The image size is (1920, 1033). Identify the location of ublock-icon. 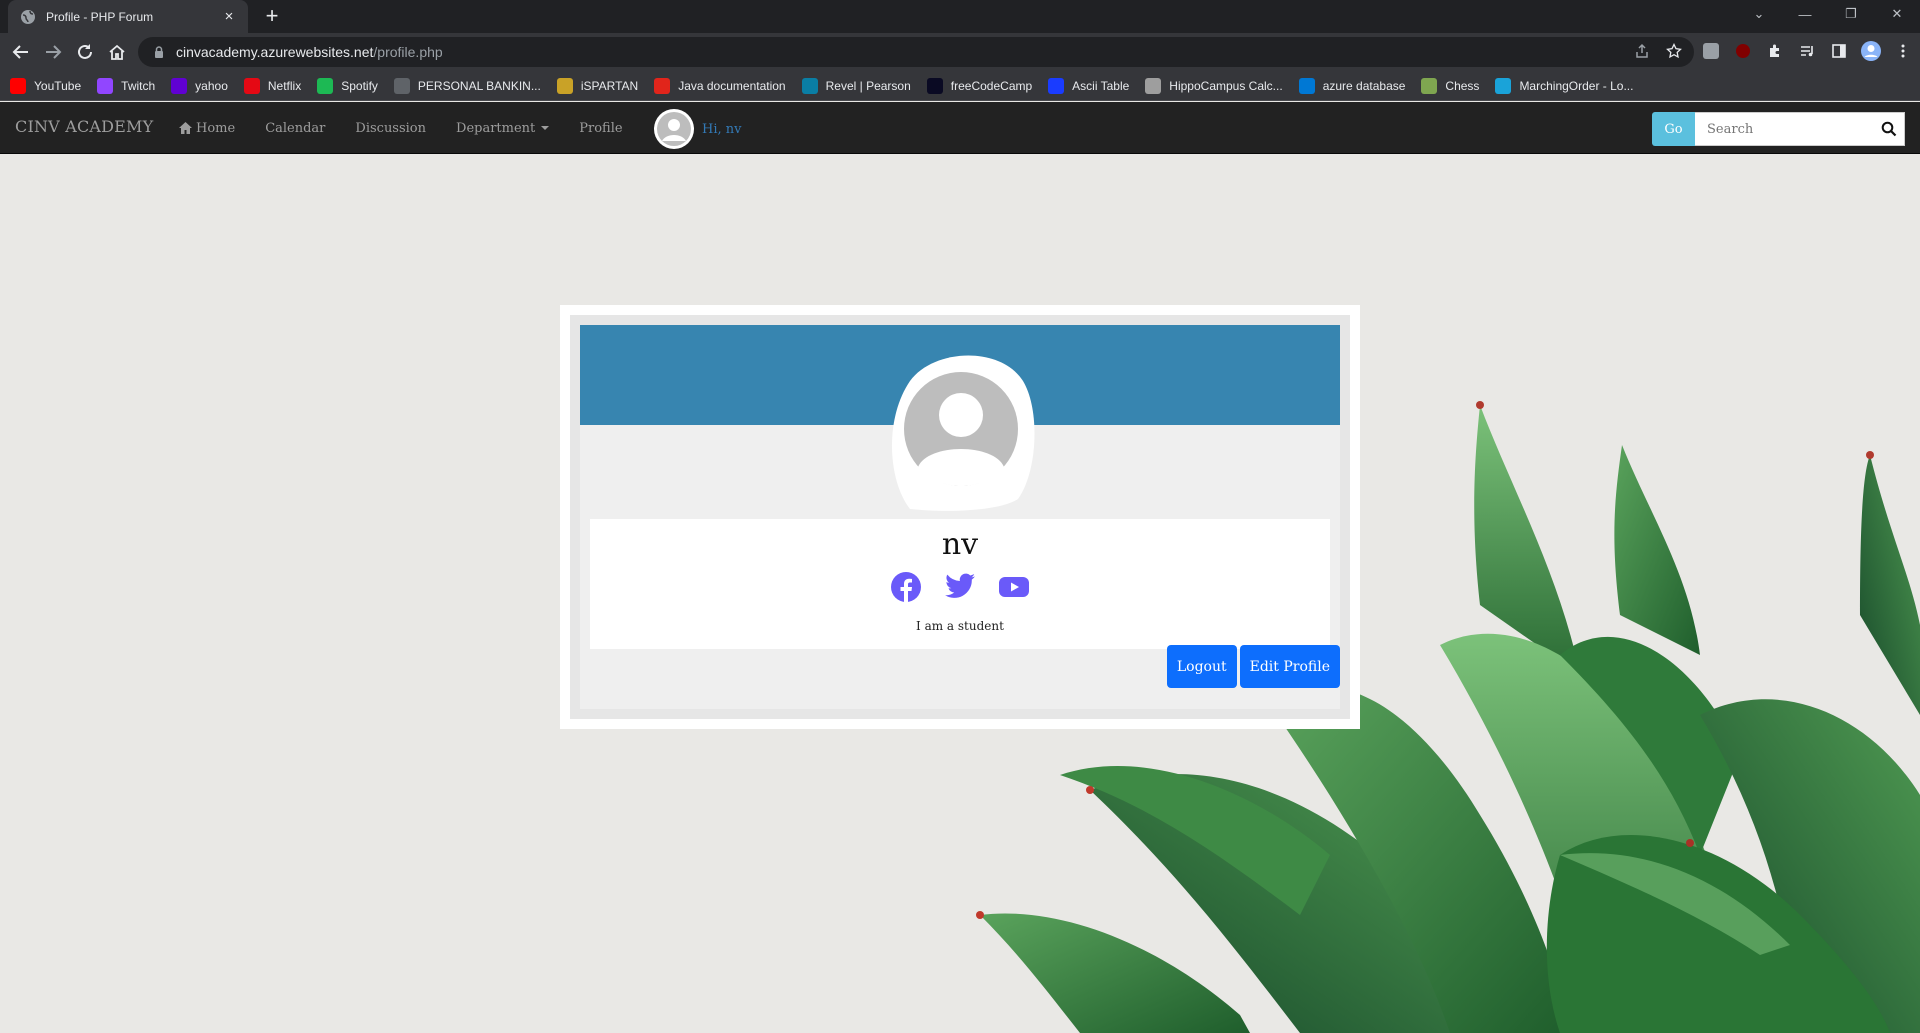
(1743, 51).